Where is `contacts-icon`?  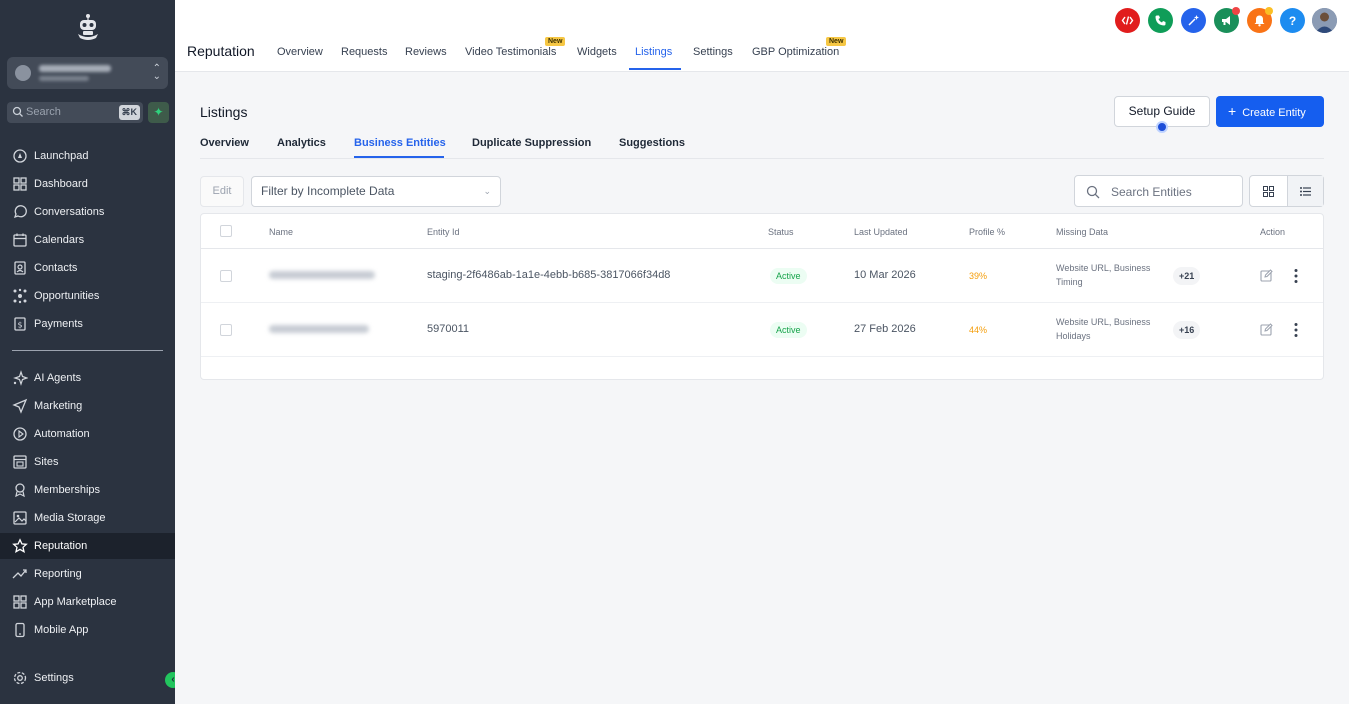
contacts-icon is located at coordinates (20, 268).